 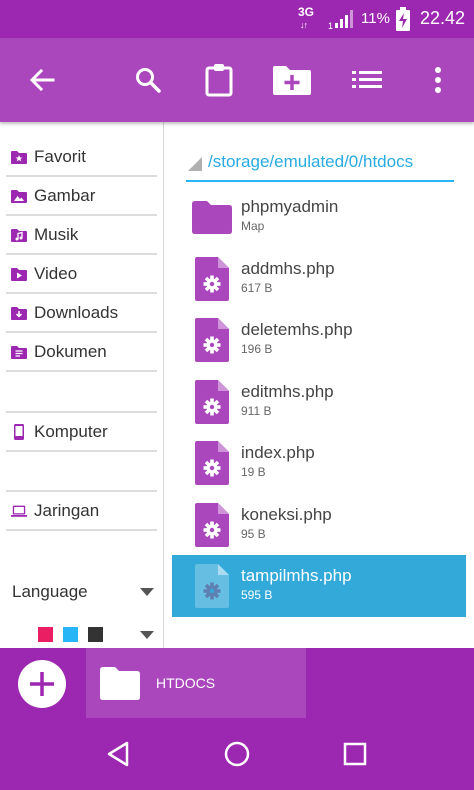 I want to click on language-dropdown-icon, so click(x=147, y=592).